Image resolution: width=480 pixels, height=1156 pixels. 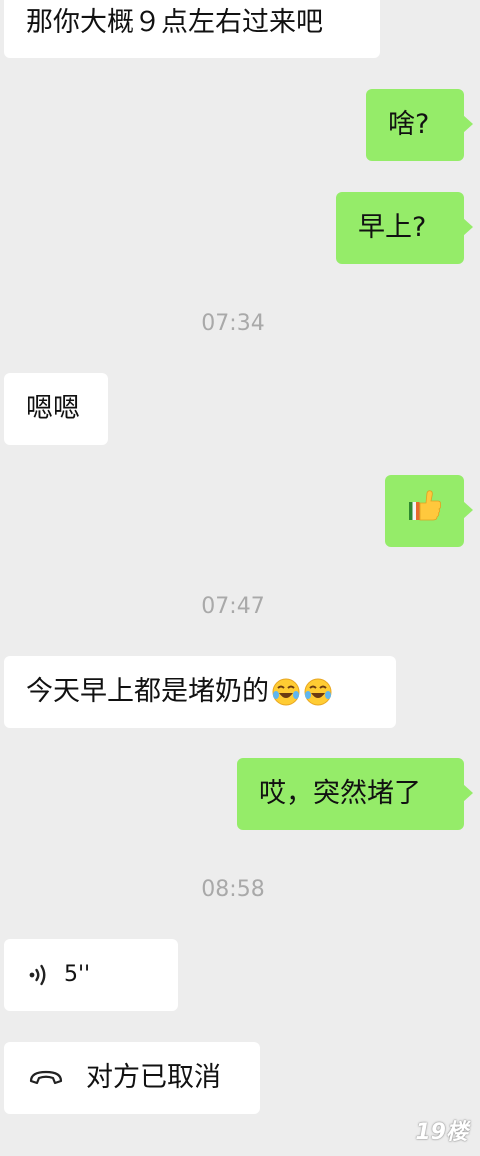 I want to click on message-text: 啥?, so click(x=409, y=124).